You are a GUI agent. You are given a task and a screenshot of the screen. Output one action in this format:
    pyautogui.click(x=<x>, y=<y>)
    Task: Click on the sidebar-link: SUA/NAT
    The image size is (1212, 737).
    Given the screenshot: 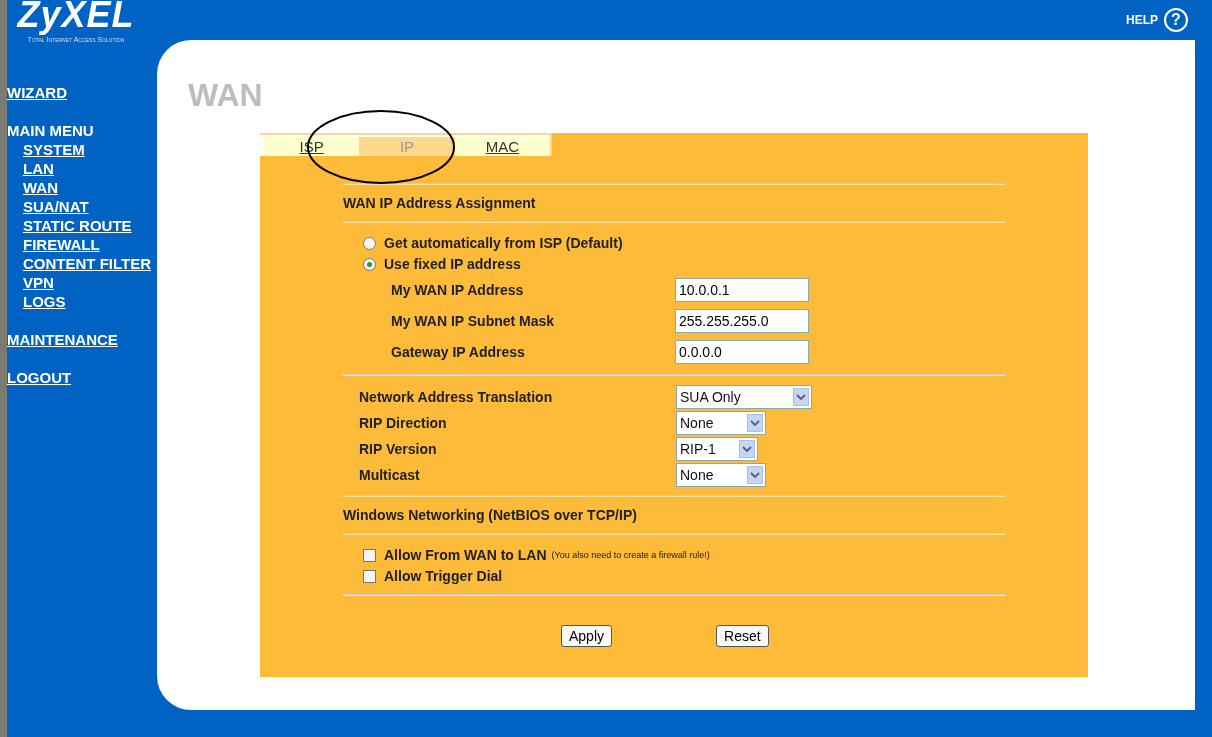 What is the action you would take?
    pyautogui.click(x=56, y=206)
    